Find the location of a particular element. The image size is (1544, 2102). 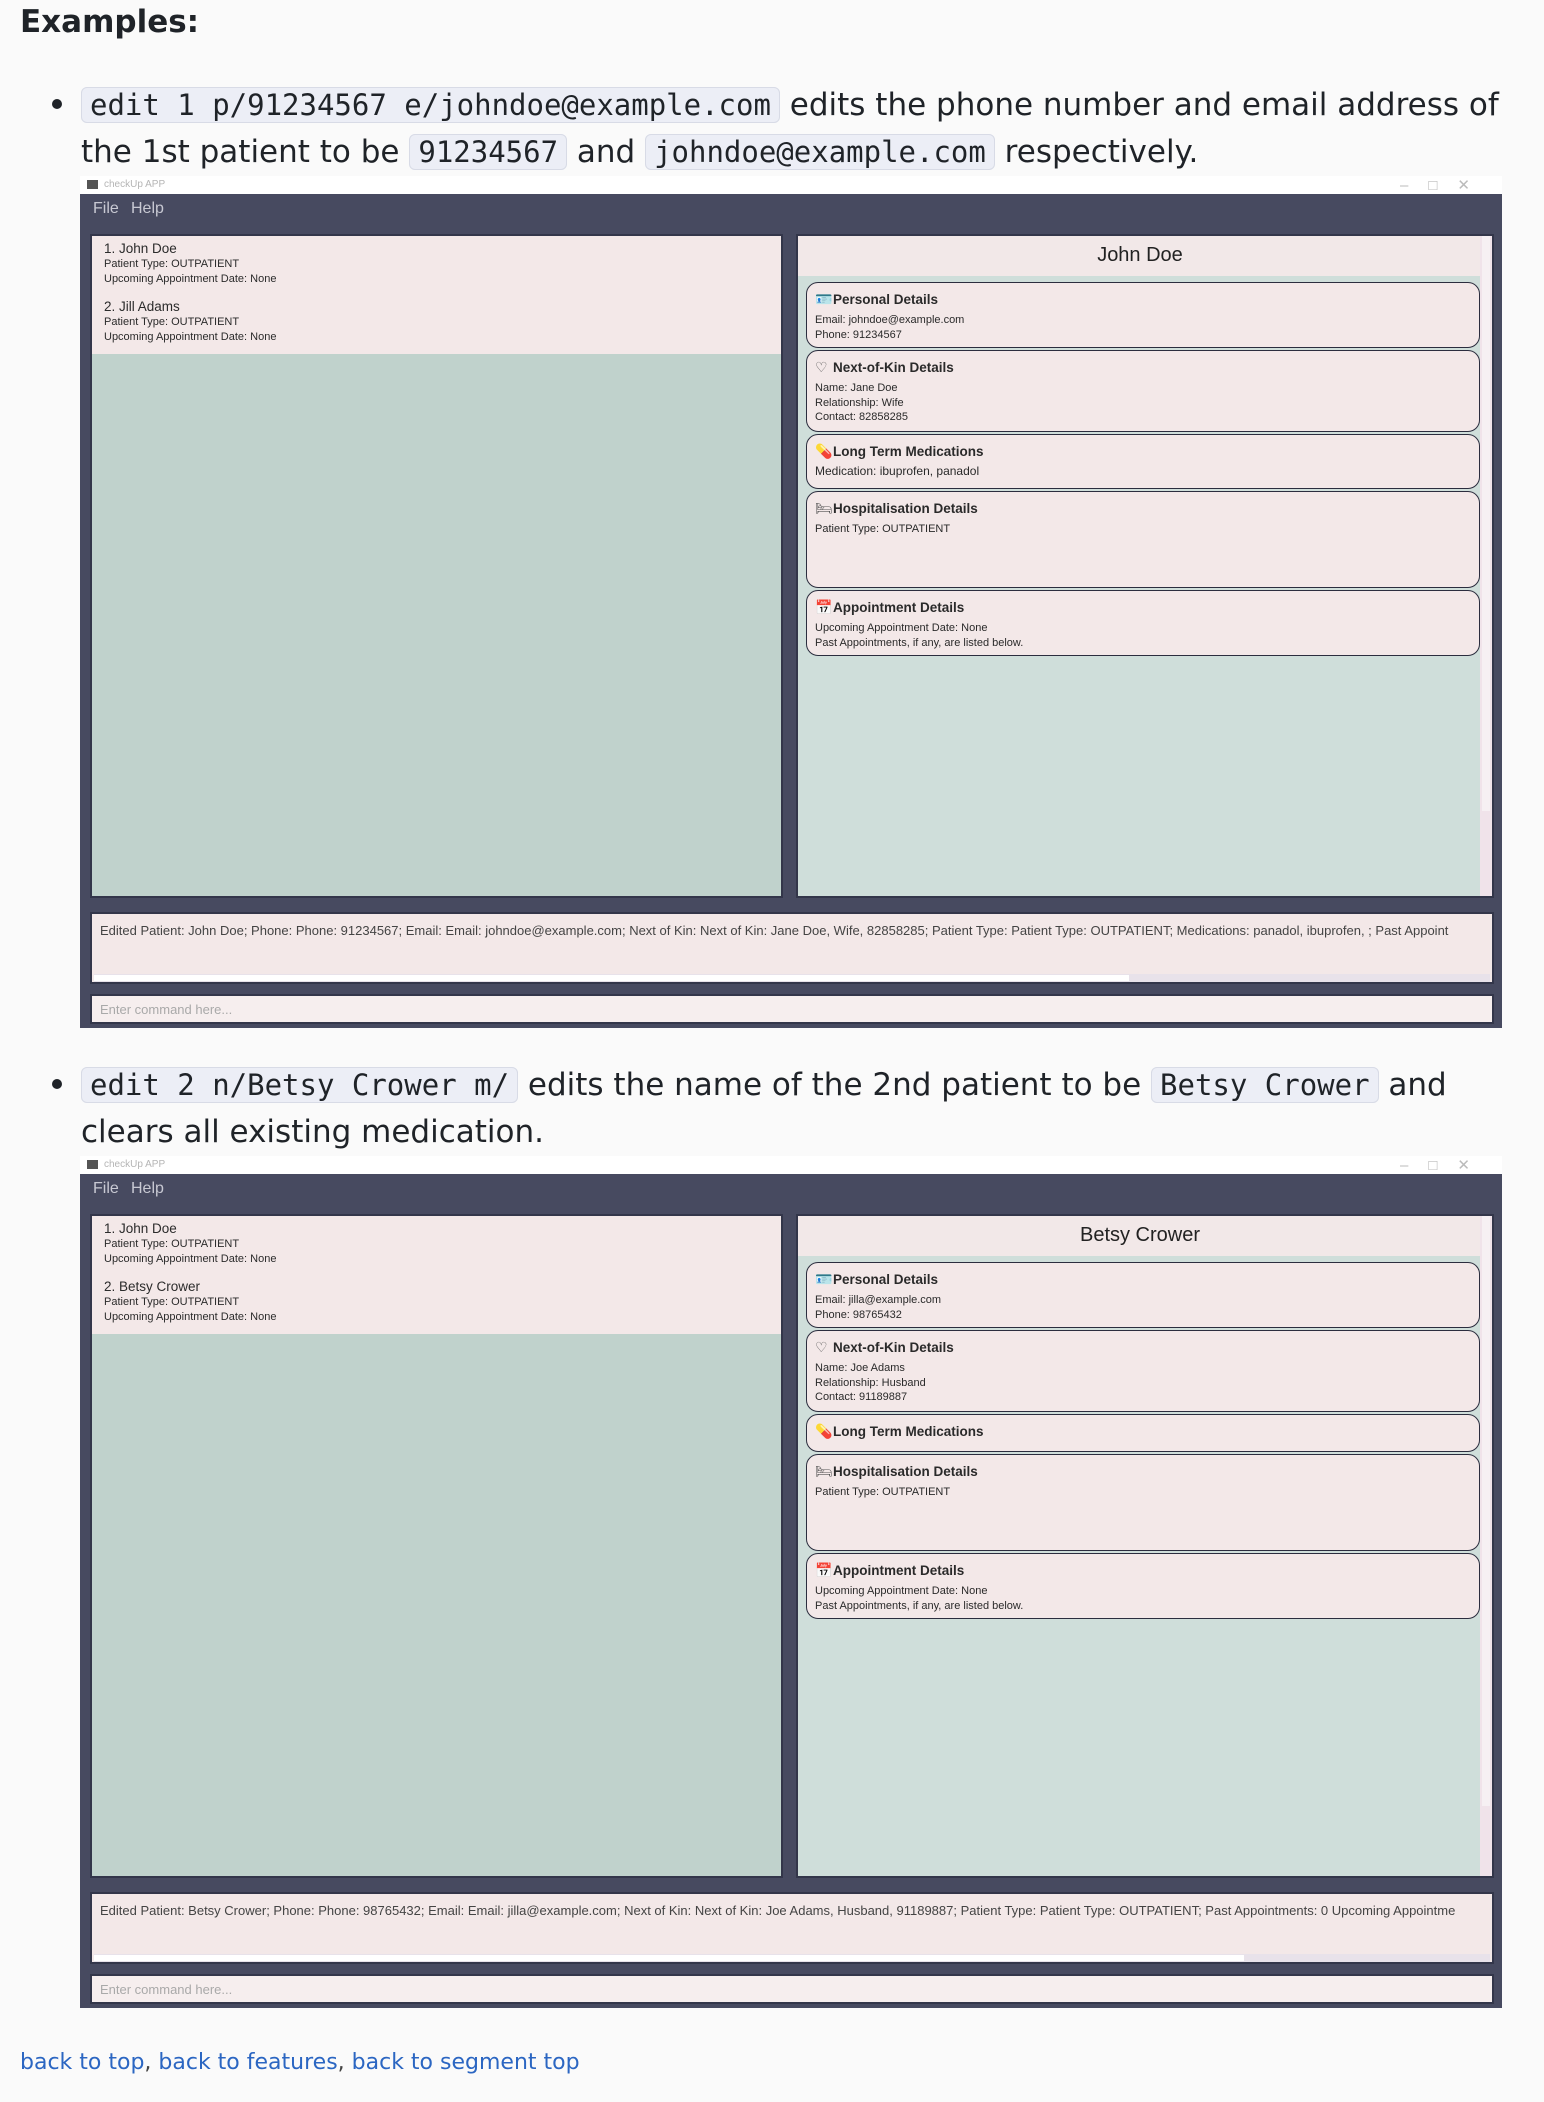

back-to-top-link: back to top is located at coordinates (82, 2062).